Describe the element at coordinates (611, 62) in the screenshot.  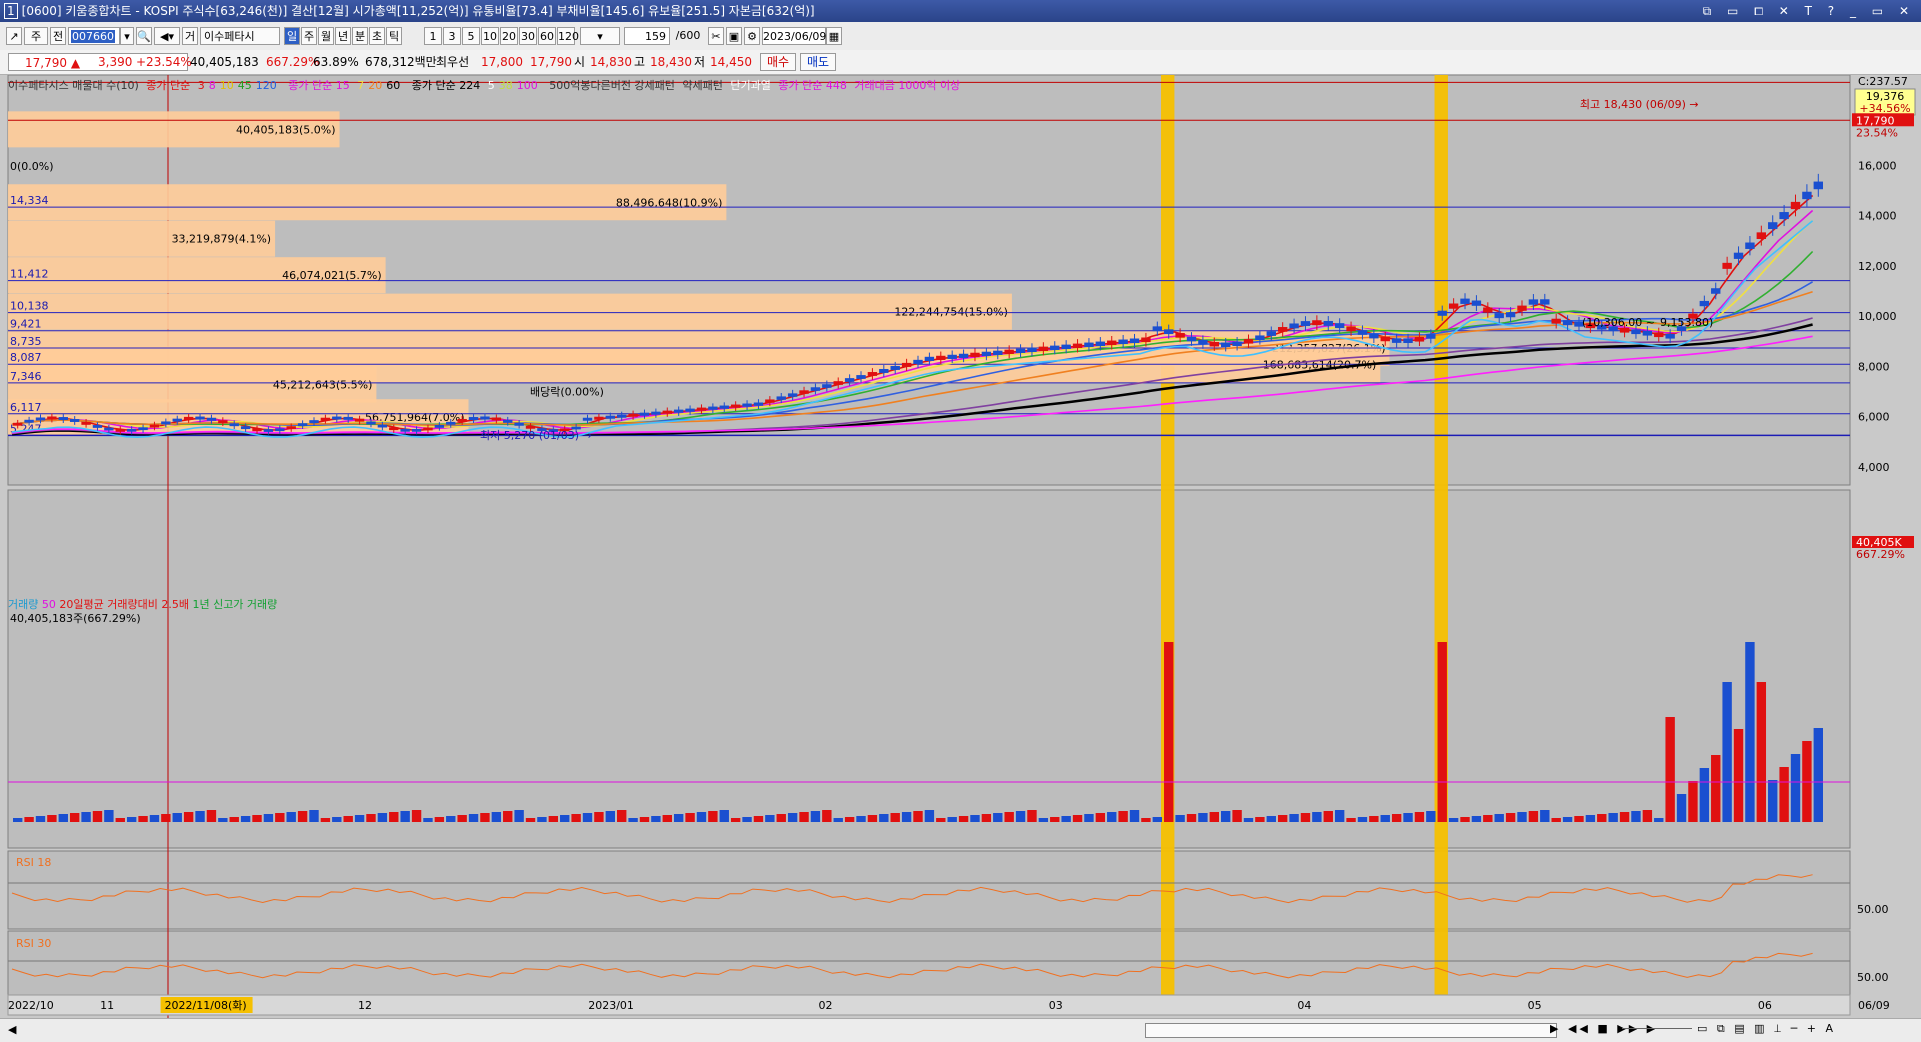
I see `open-price: 14,830` at that location.